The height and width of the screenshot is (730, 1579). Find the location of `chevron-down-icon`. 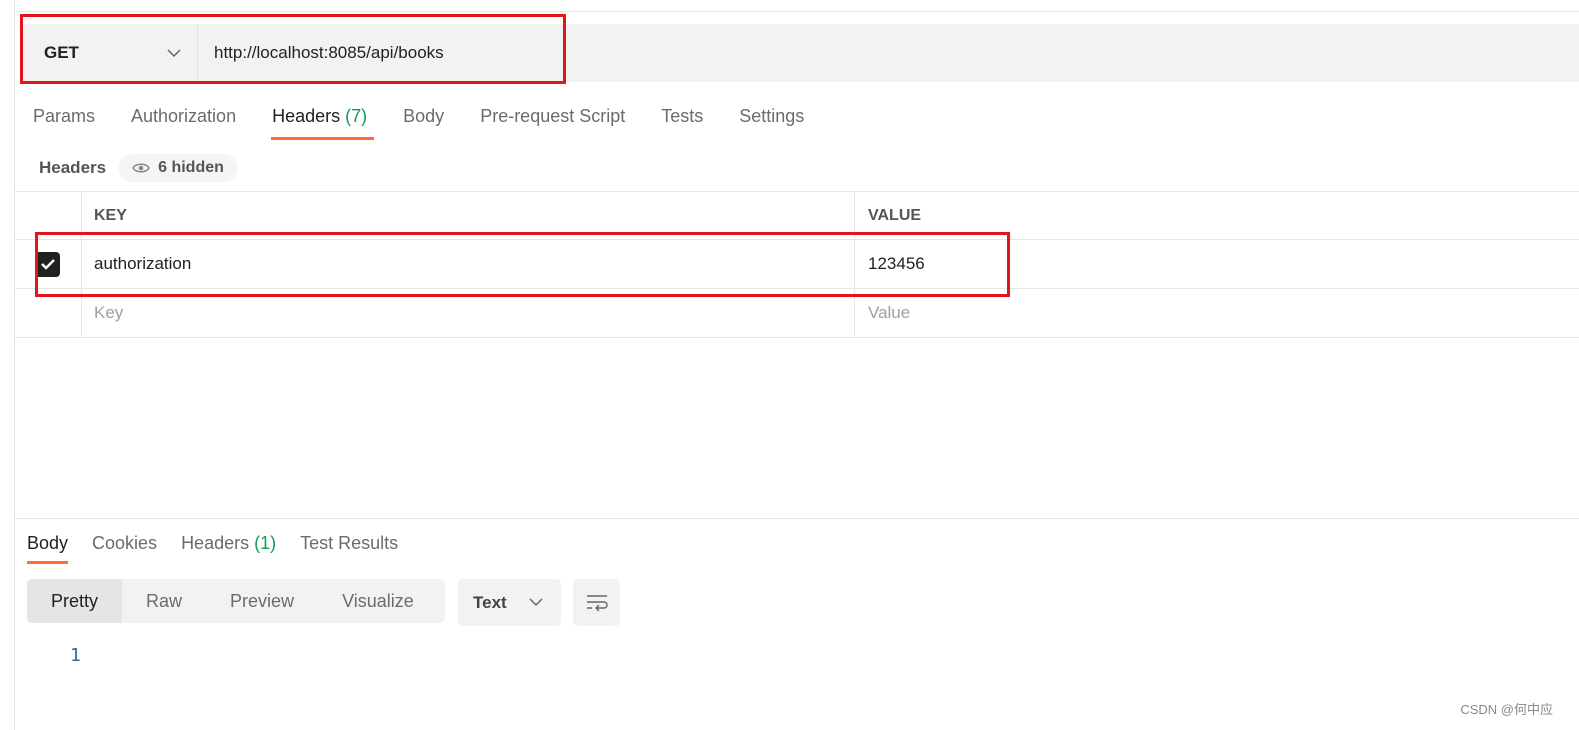

chevron-down-icon is located at coordinates (536, 602).